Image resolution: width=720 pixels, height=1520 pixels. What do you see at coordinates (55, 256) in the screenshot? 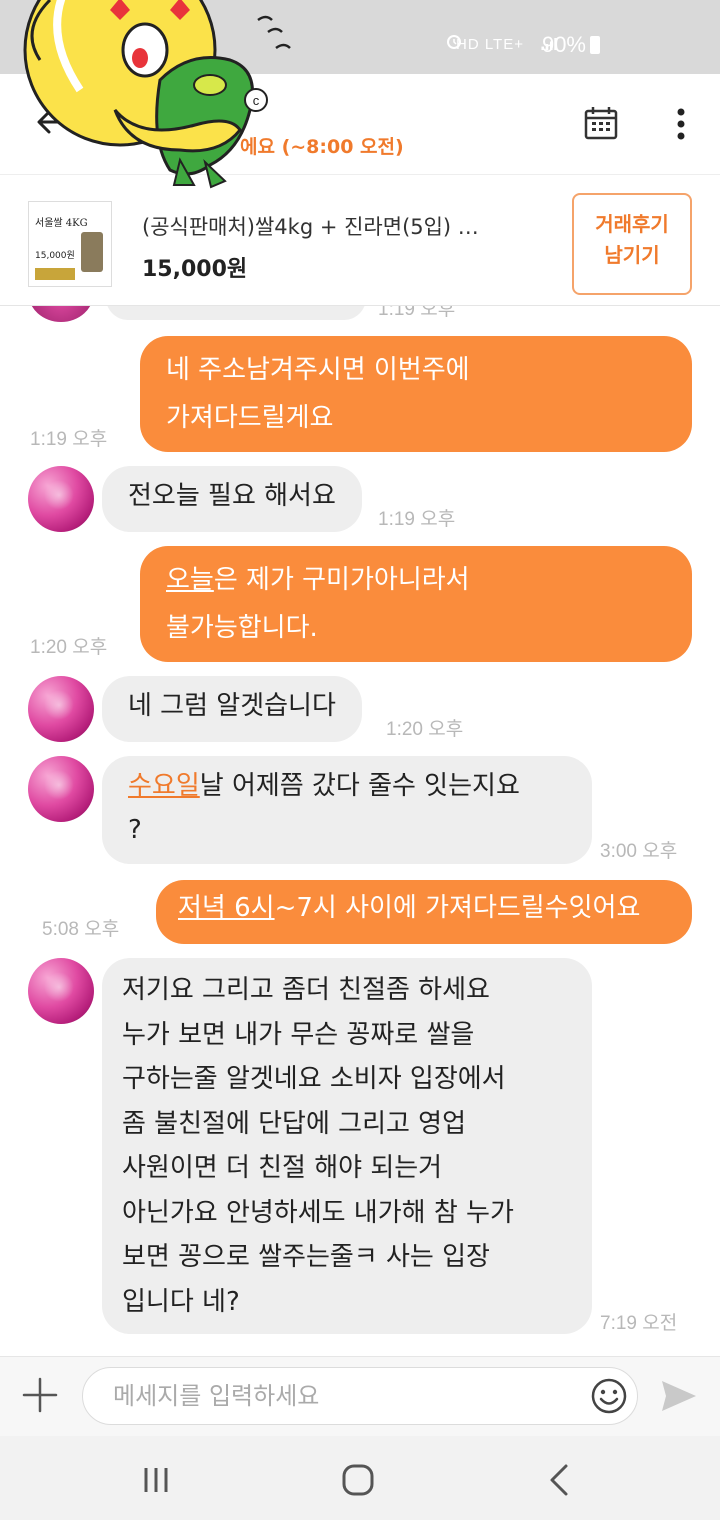
I see `thumb-price: 15,000원` at bounding box center [55, 256].